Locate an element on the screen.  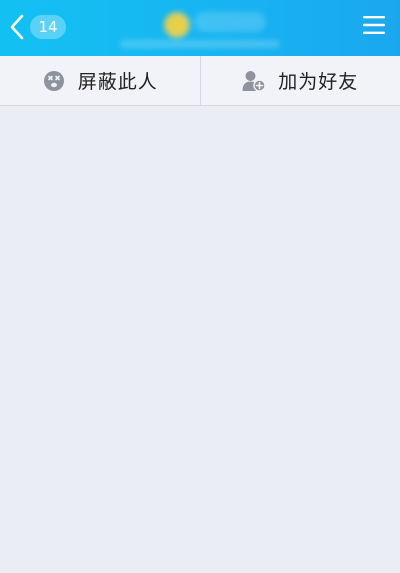
add-friend-label: 加为好友 is located at coordinates (318, 82).